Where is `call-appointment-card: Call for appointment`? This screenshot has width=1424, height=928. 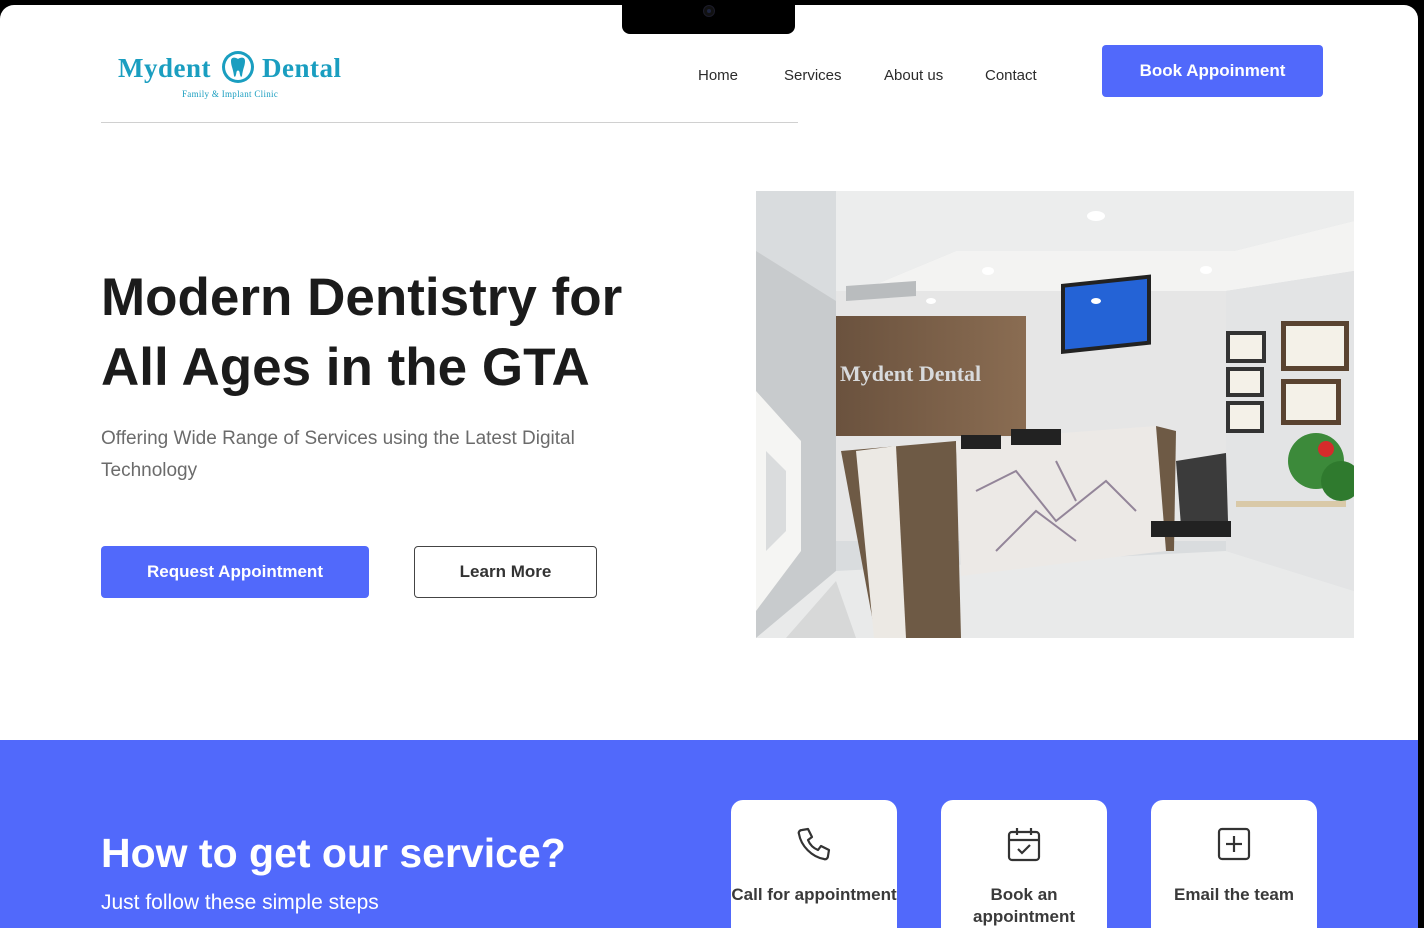
call-appointment-card: Call for appointment is located at coordinates (814, 864).